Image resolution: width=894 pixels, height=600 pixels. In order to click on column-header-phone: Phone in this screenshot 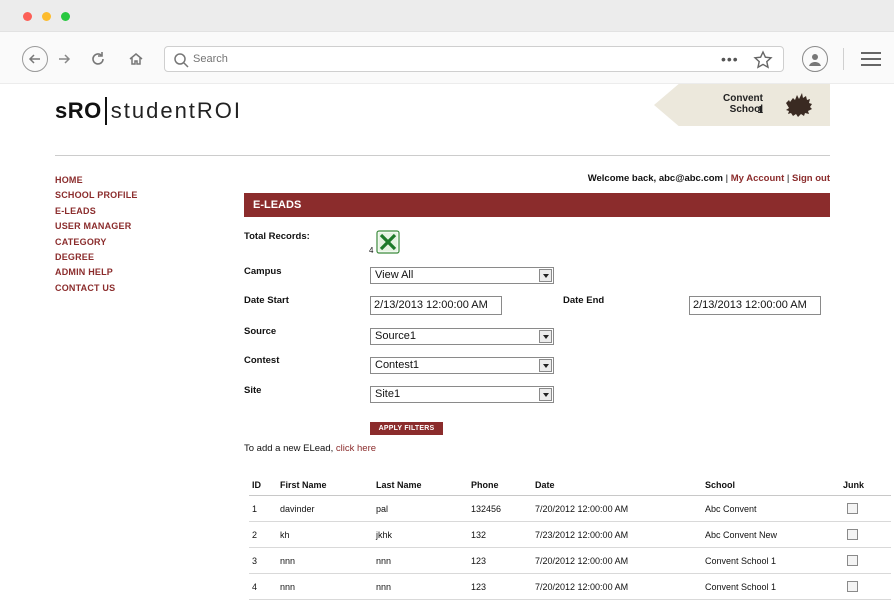, I will do `click(485, 485)`.